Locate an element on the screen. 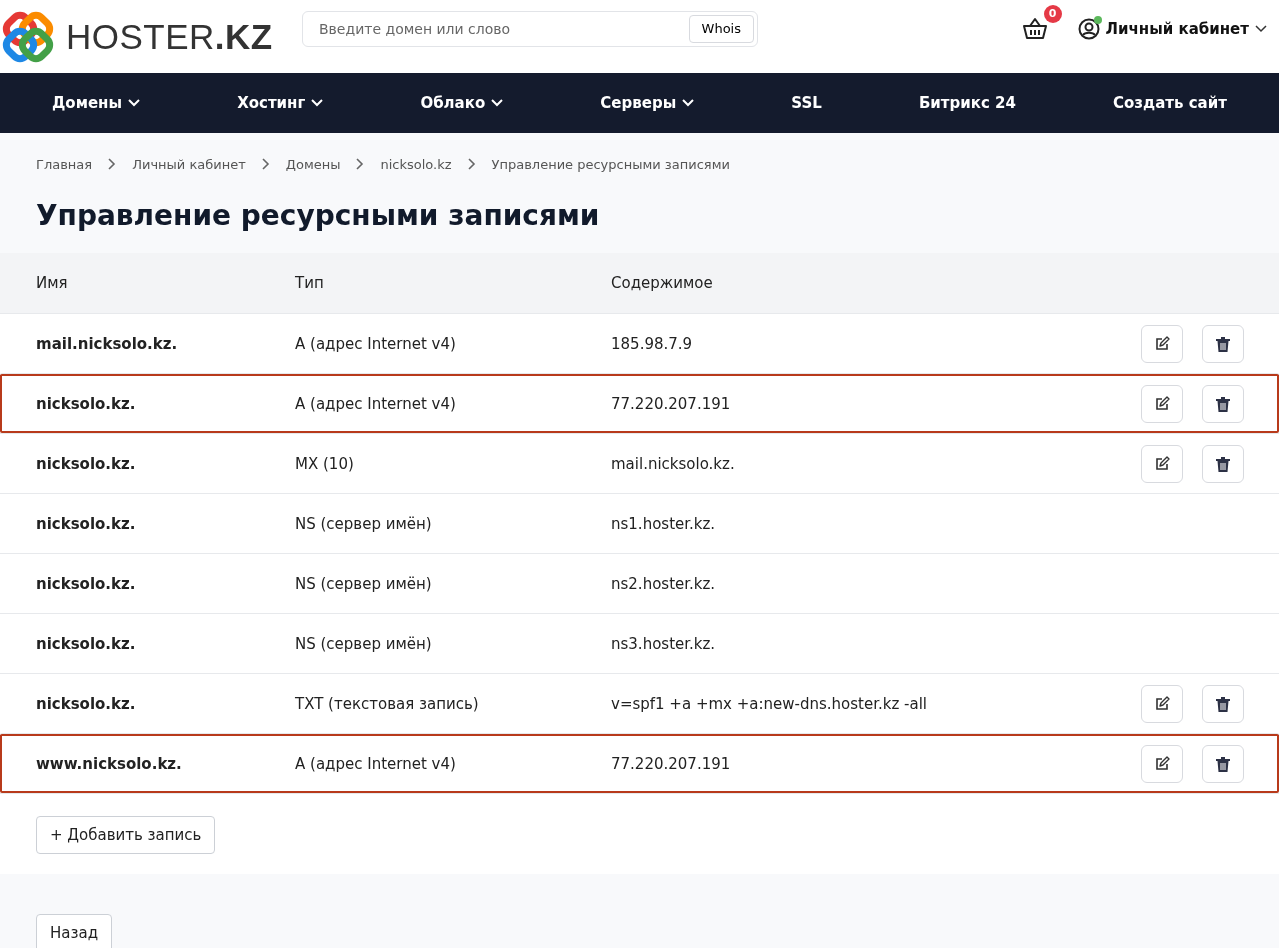  page-title: Управление ресурсными записями is located at coordinates (318, 216).